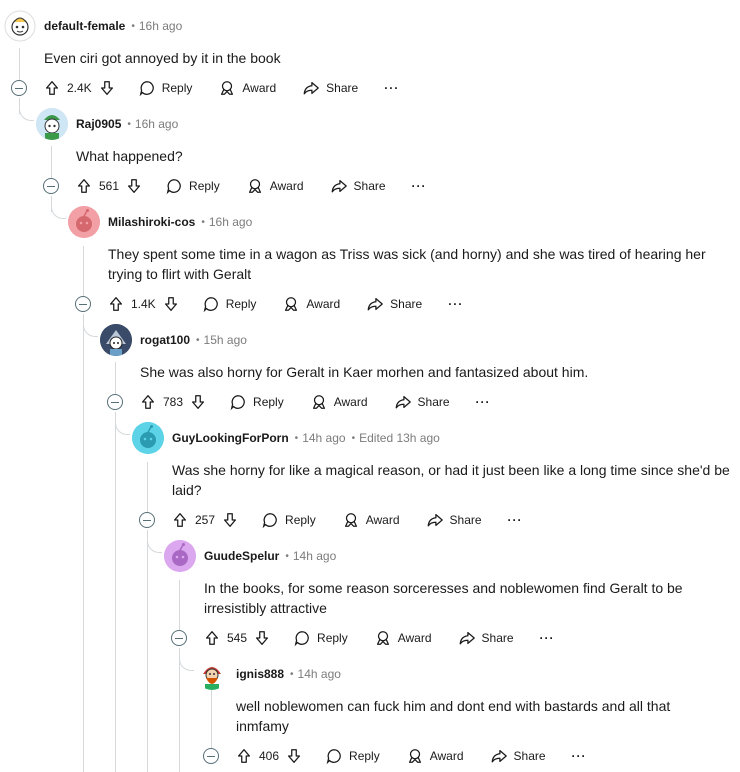 The image size is (740, 772). Describe the element at coordinates (364, 756) in the screenshot. I see `reply-label: Reply` at that location.